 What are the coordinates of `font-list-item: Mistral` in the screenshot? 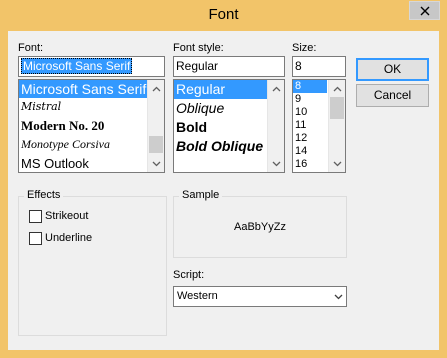 It's located at (91, 107).